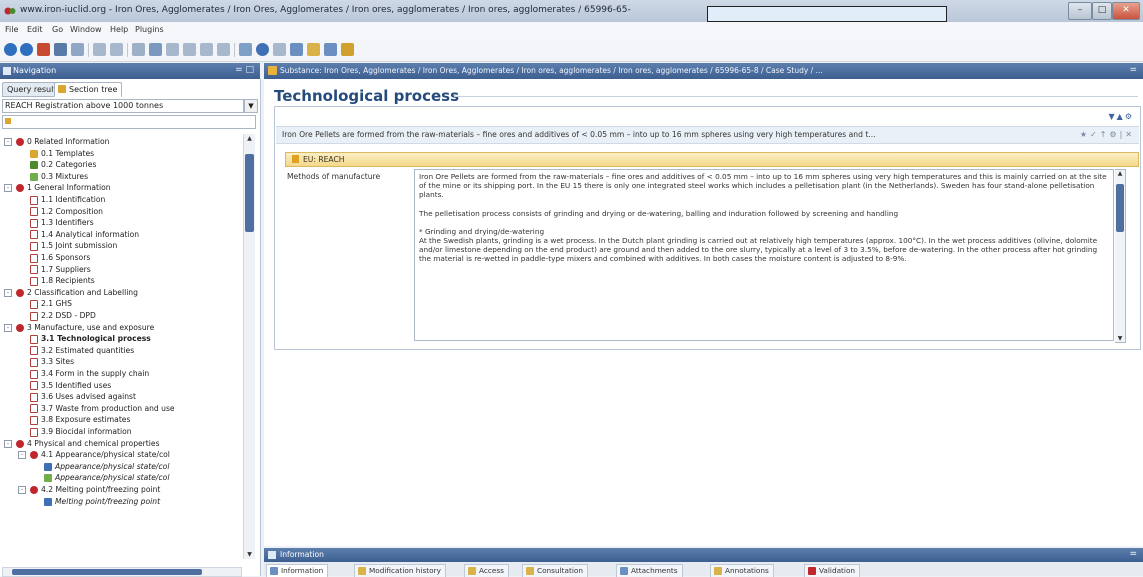 The height and width of the screenshot is (577, 1143). Describe the element at coordinates (1126, 11) in the screenshot. I see `close-window-button: ✕` at that location.